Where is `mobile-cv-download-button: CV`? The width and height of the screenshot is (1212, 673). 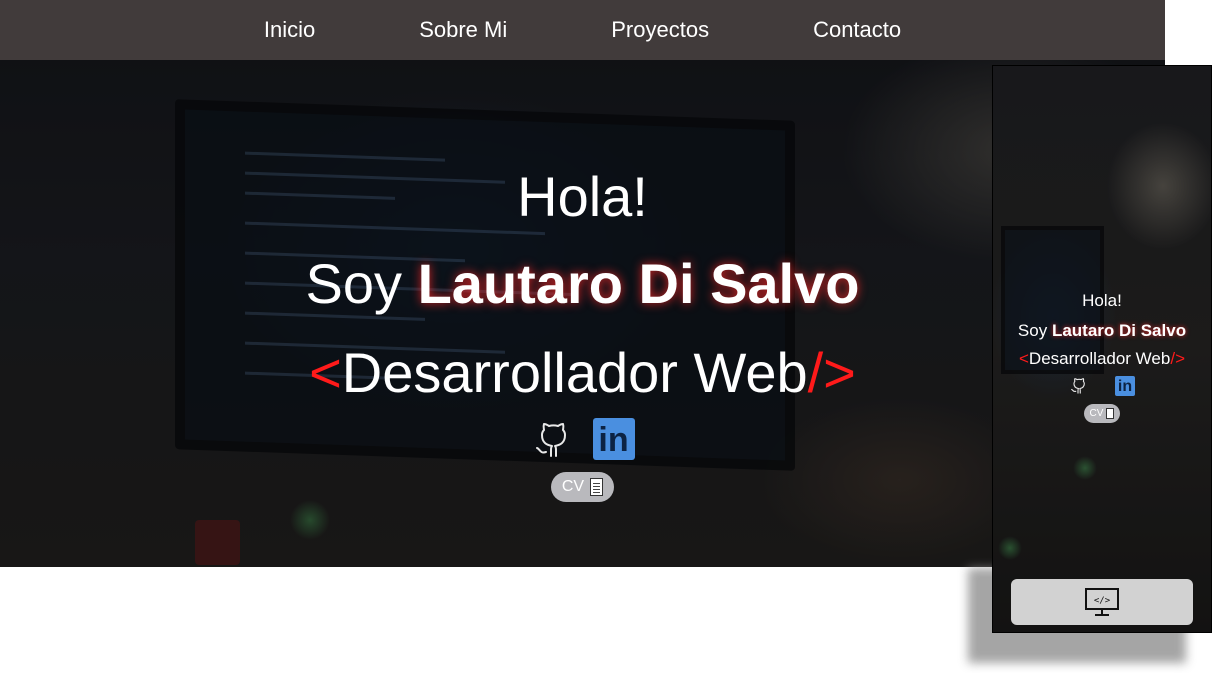 mobile-cv-download-button: CV is located at coordinates (1102, 413).